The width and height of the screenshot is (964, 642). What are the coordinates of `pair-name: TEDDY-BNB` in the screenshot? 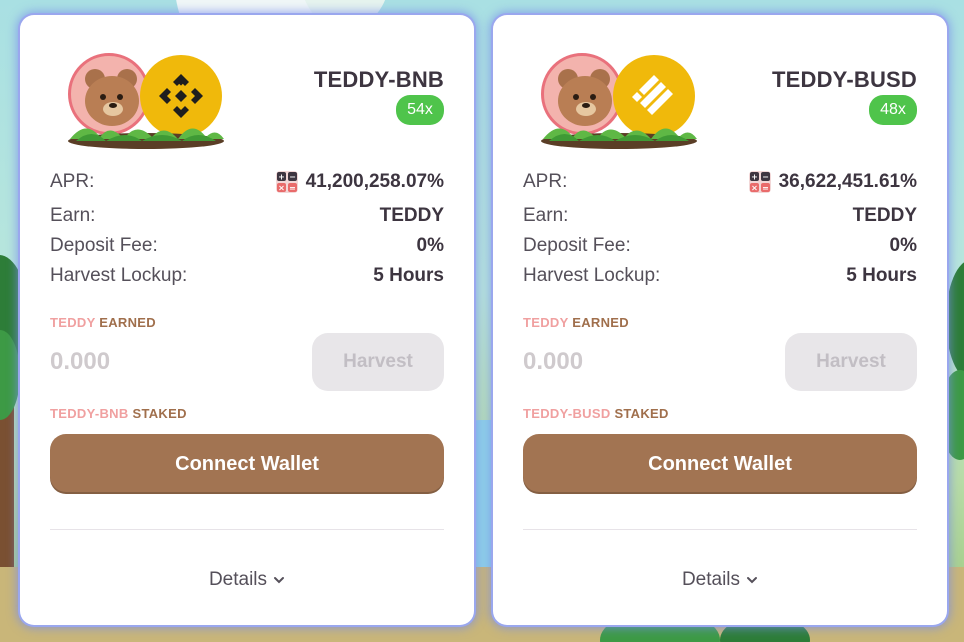 It's located at (378, 79).